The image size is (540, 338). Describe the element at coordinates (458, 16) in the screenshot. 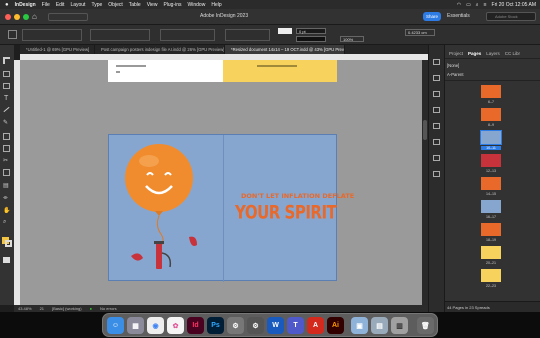

I see `workspace-switcher: Essentials` at that location.